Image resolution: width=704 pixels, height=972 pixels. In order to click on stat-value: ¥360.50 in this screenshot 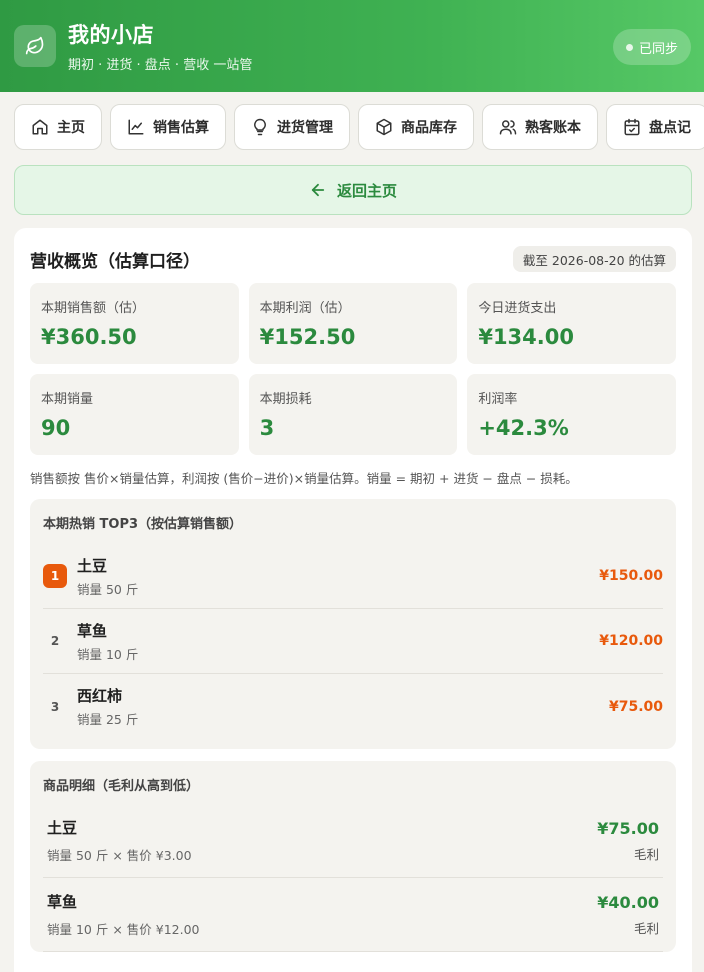, I will do `click(89, 337)`.